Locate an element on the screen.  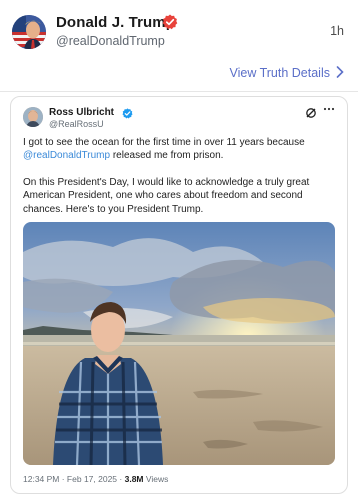
post-header: Donald J. Trump @realDonaldTrump 1h is located at coordinates (179, 29).